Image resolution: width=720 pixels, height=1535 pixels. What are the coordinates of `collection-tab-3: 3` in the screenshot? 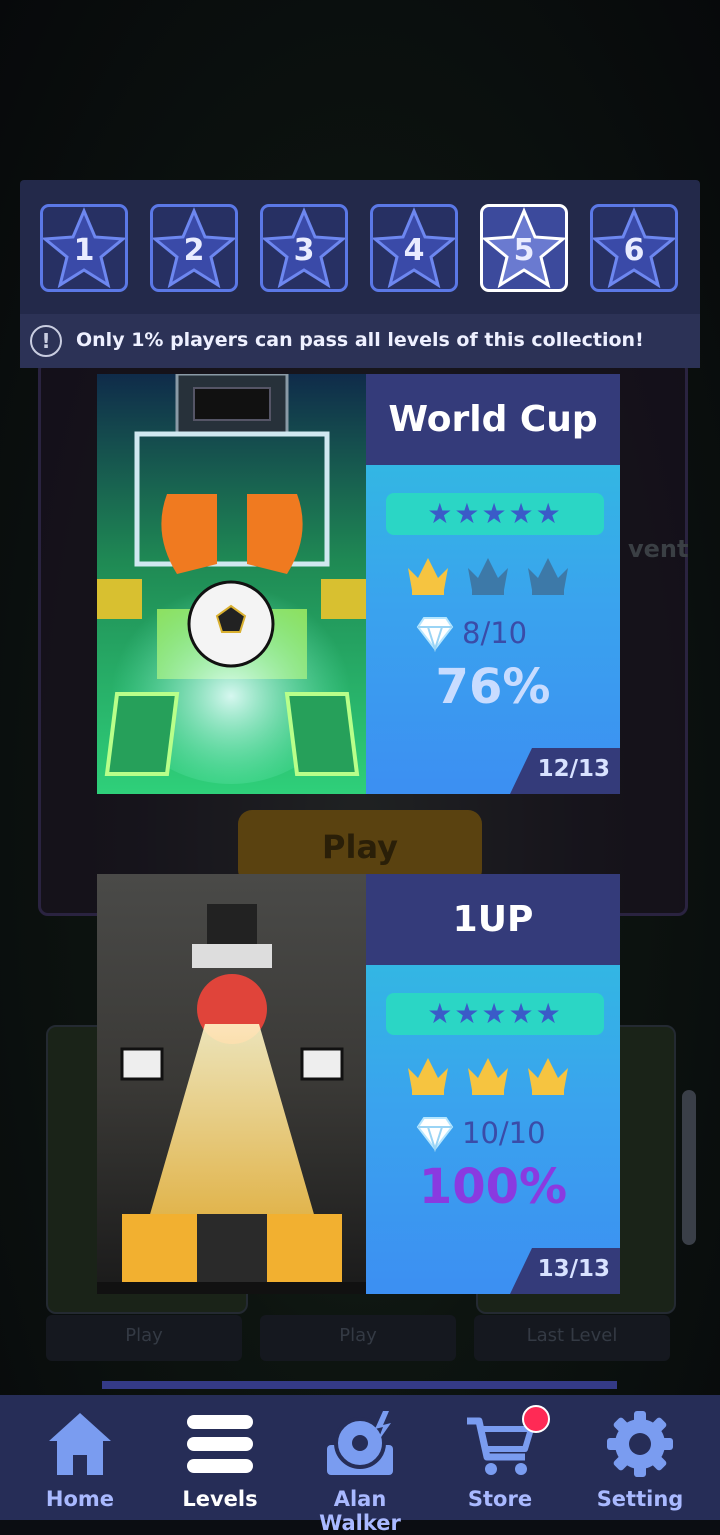 It's located at (304, 248).